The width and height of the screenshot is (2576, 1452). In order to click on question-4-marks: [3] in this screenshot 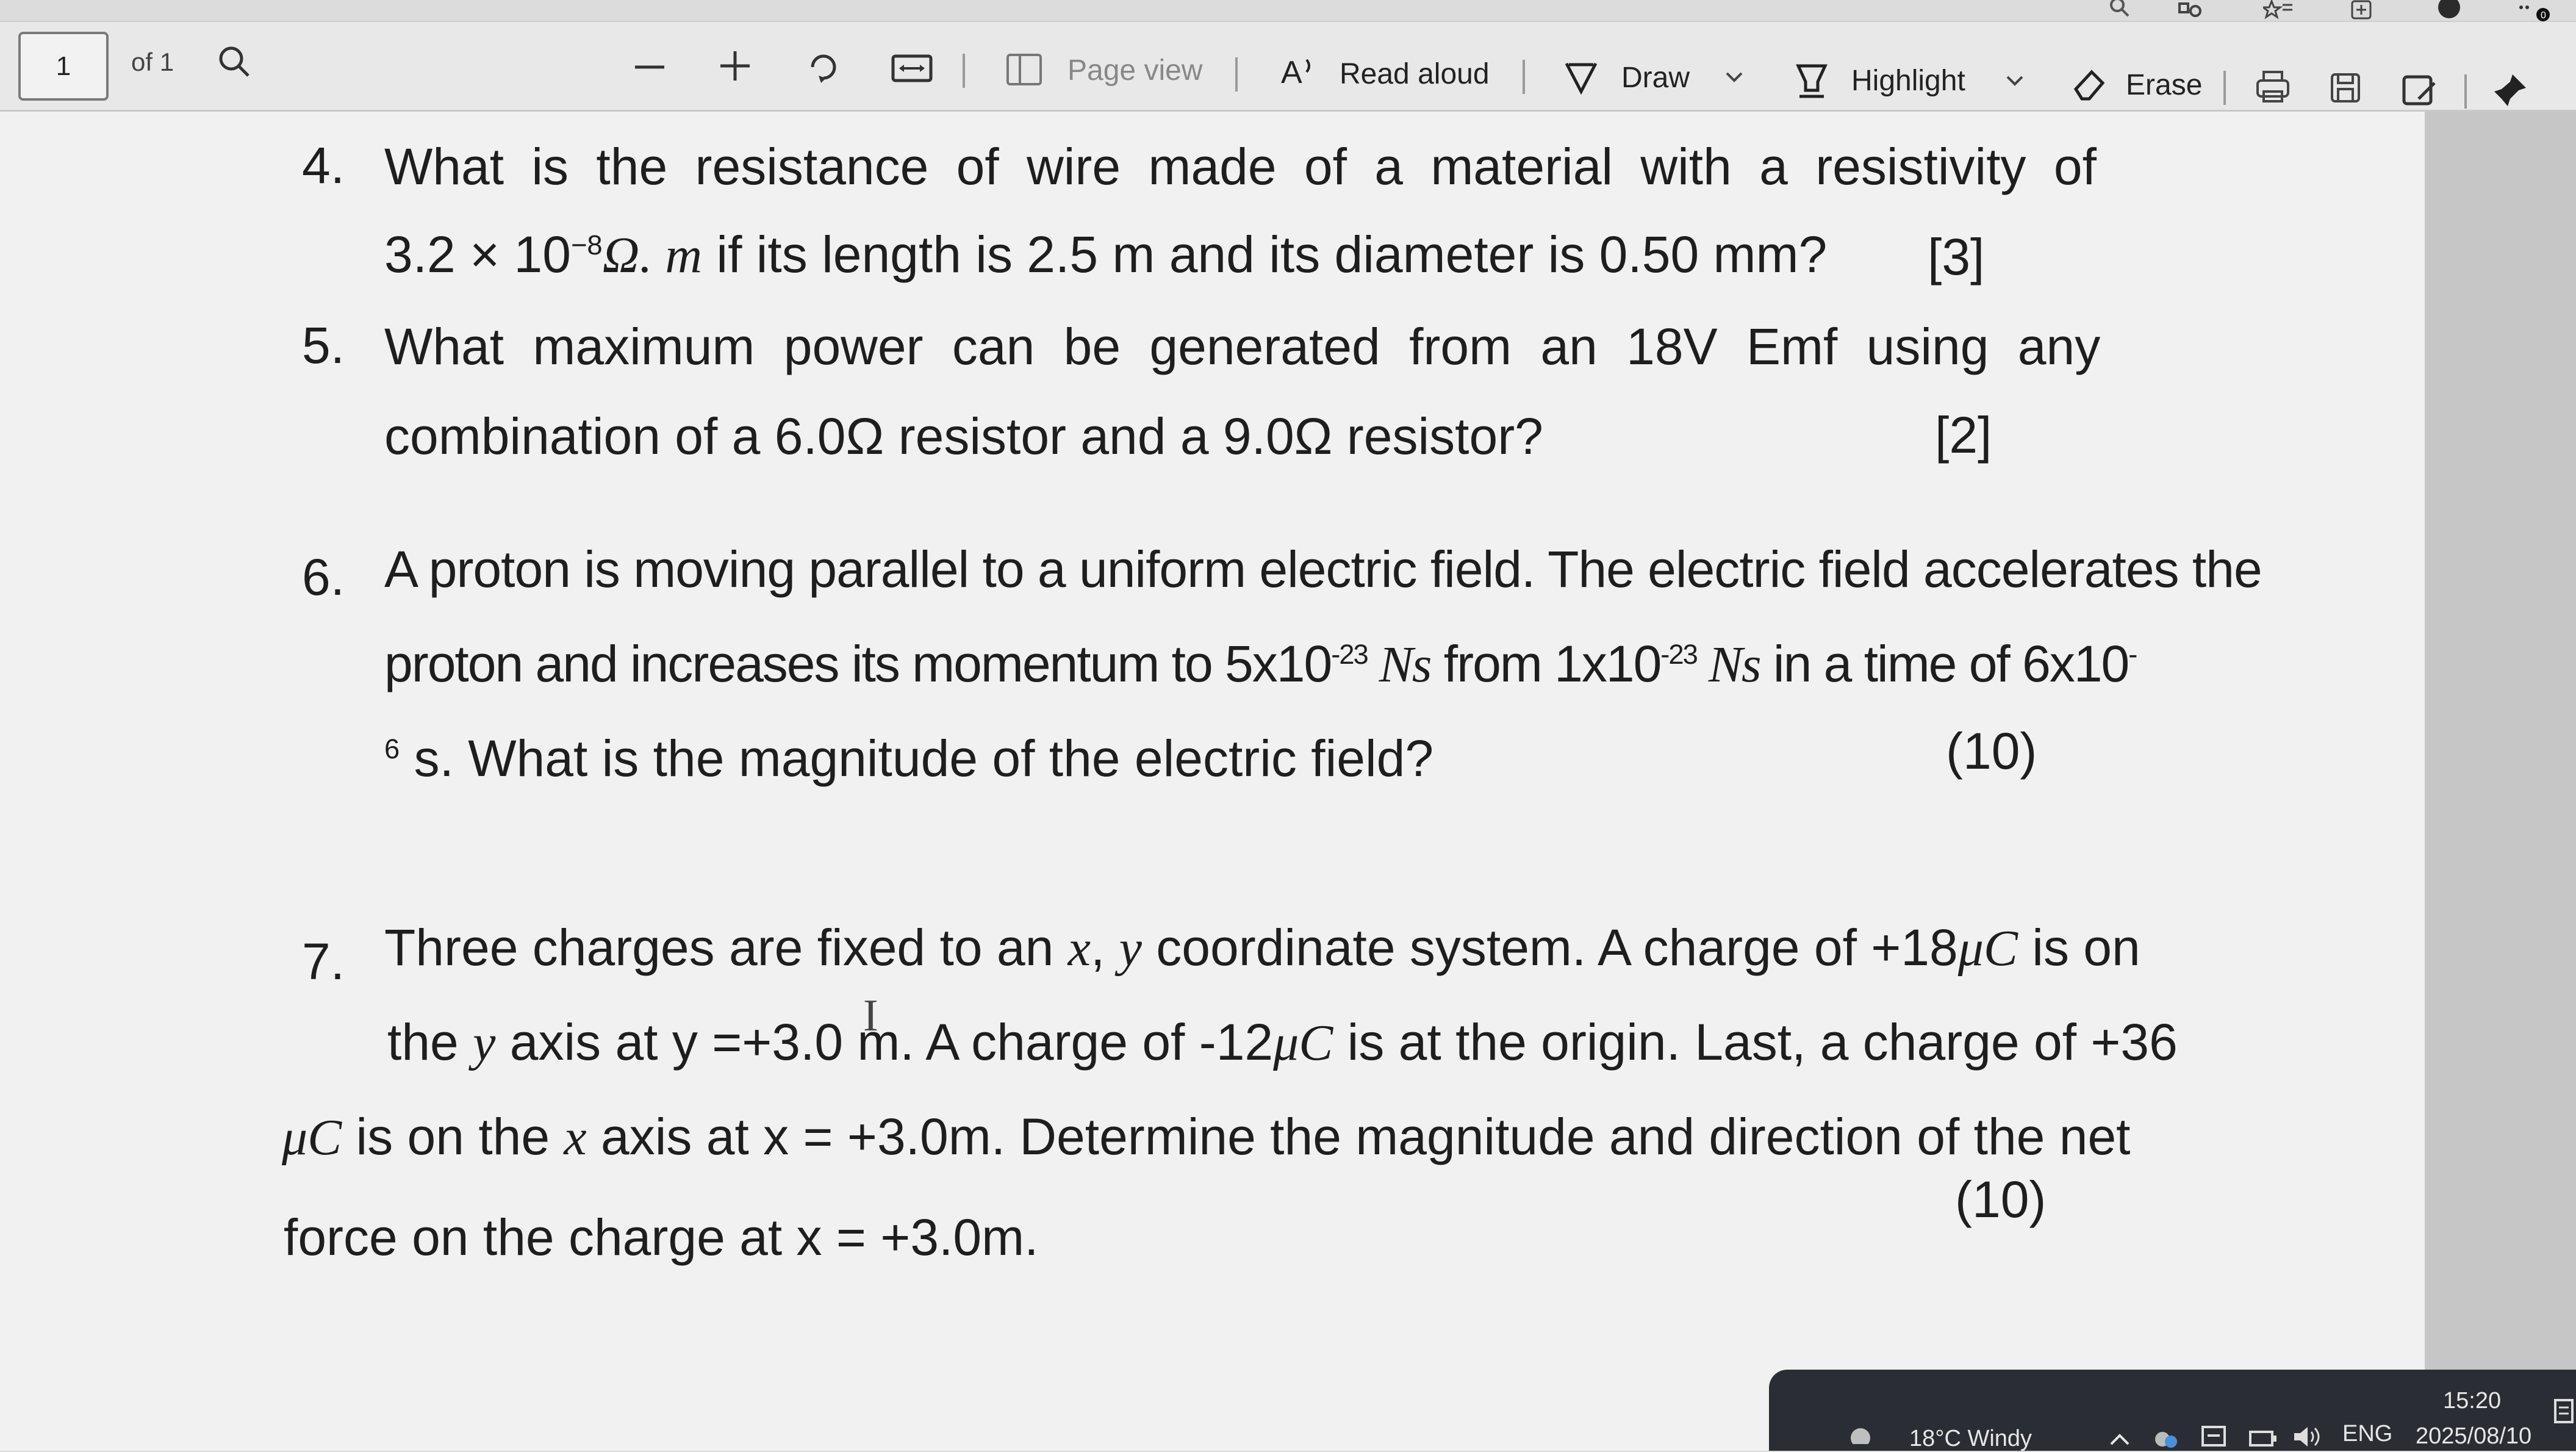, I will do `click(1957, 257)`.